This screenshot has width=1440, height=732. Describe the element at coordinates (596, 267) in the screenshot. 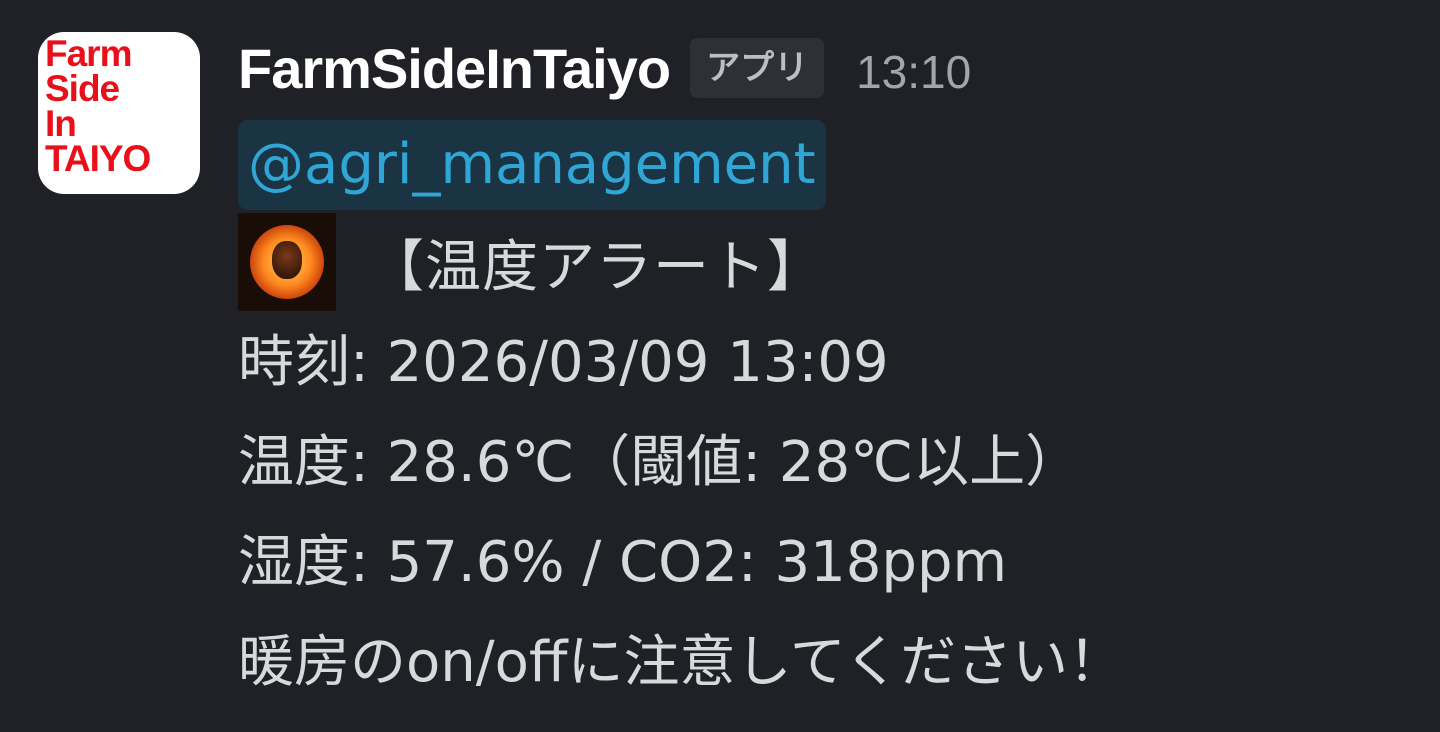

I see `alert-title: 【温度アラート】` at that location.